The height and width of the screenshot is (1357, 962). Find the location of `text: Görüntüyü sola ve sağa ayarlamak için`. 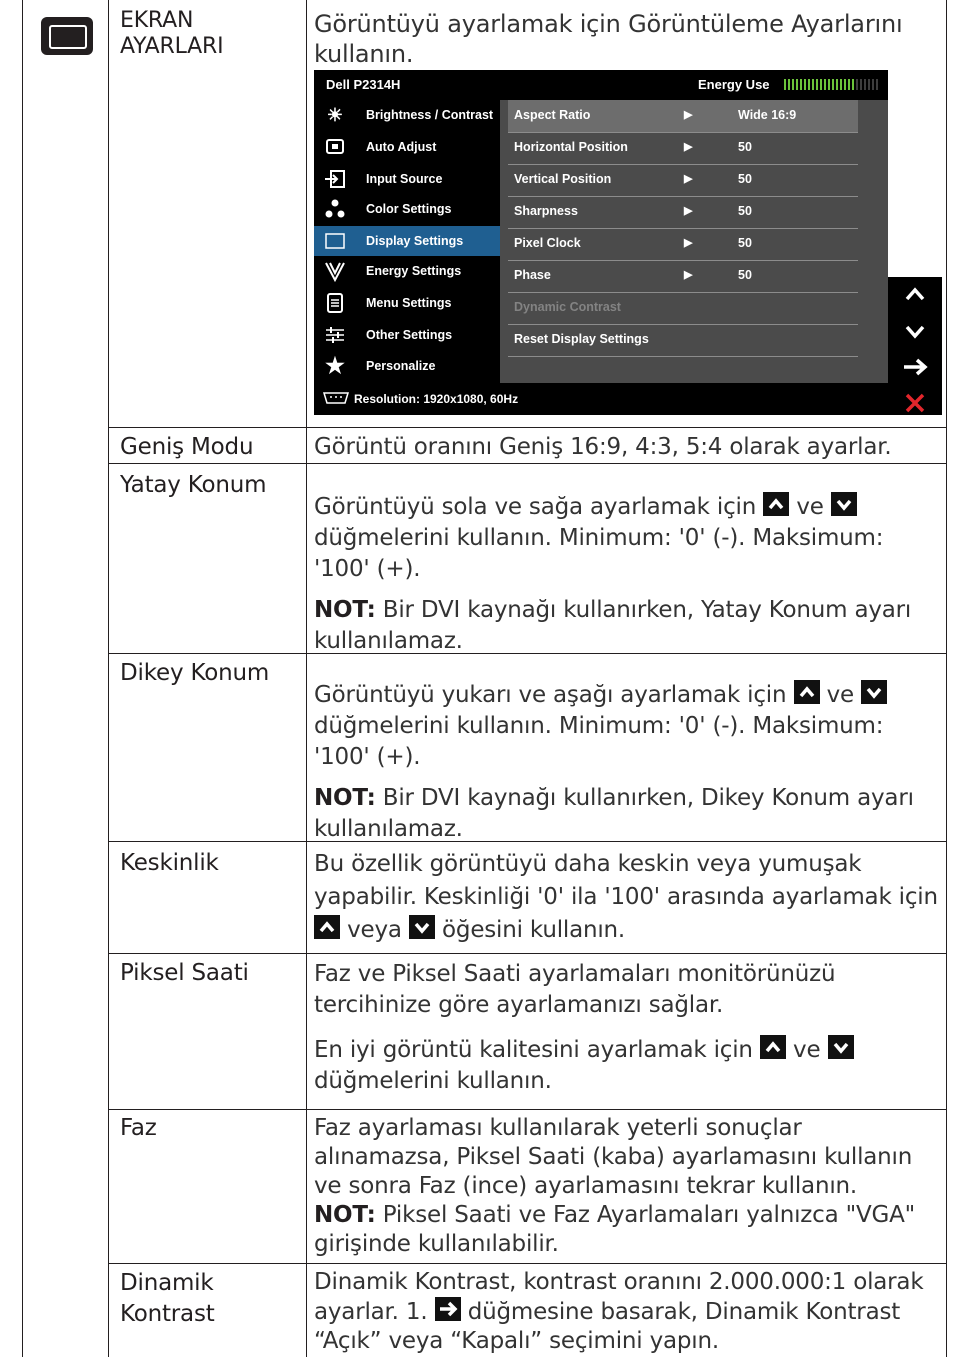

text: Görüntüyü sola ve sağa ayarlamak için is located at coordinates (535, 507).